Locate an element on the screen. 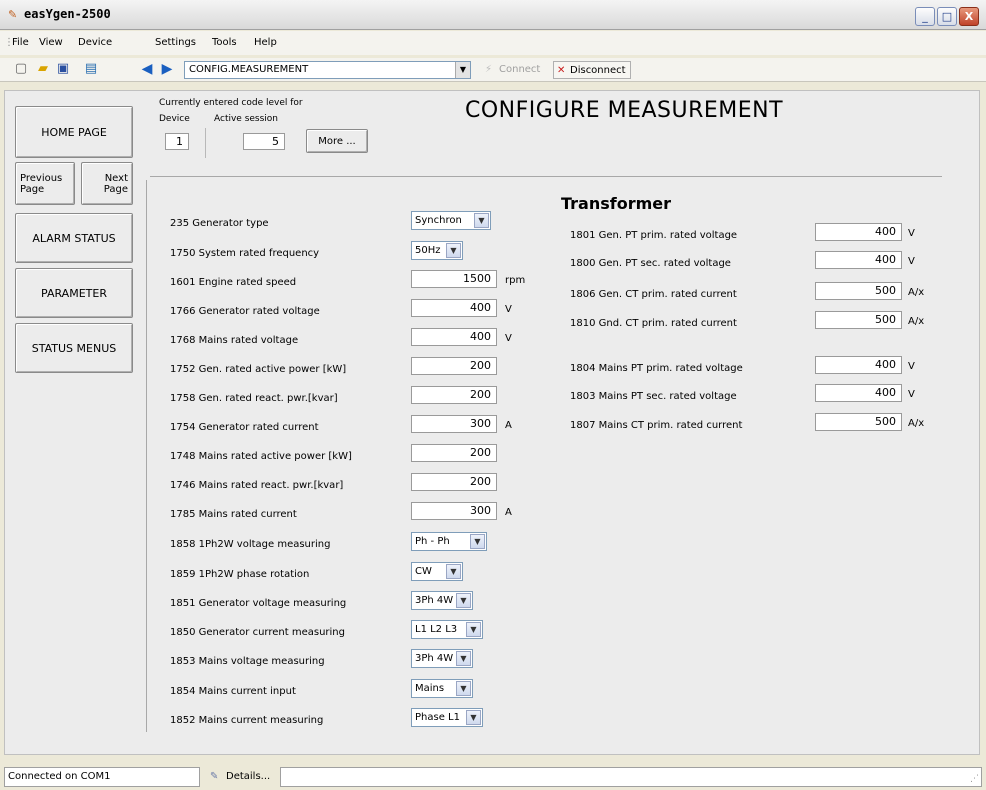  param-select: Phase L1 ▼ is located at coordinates (447, 717).